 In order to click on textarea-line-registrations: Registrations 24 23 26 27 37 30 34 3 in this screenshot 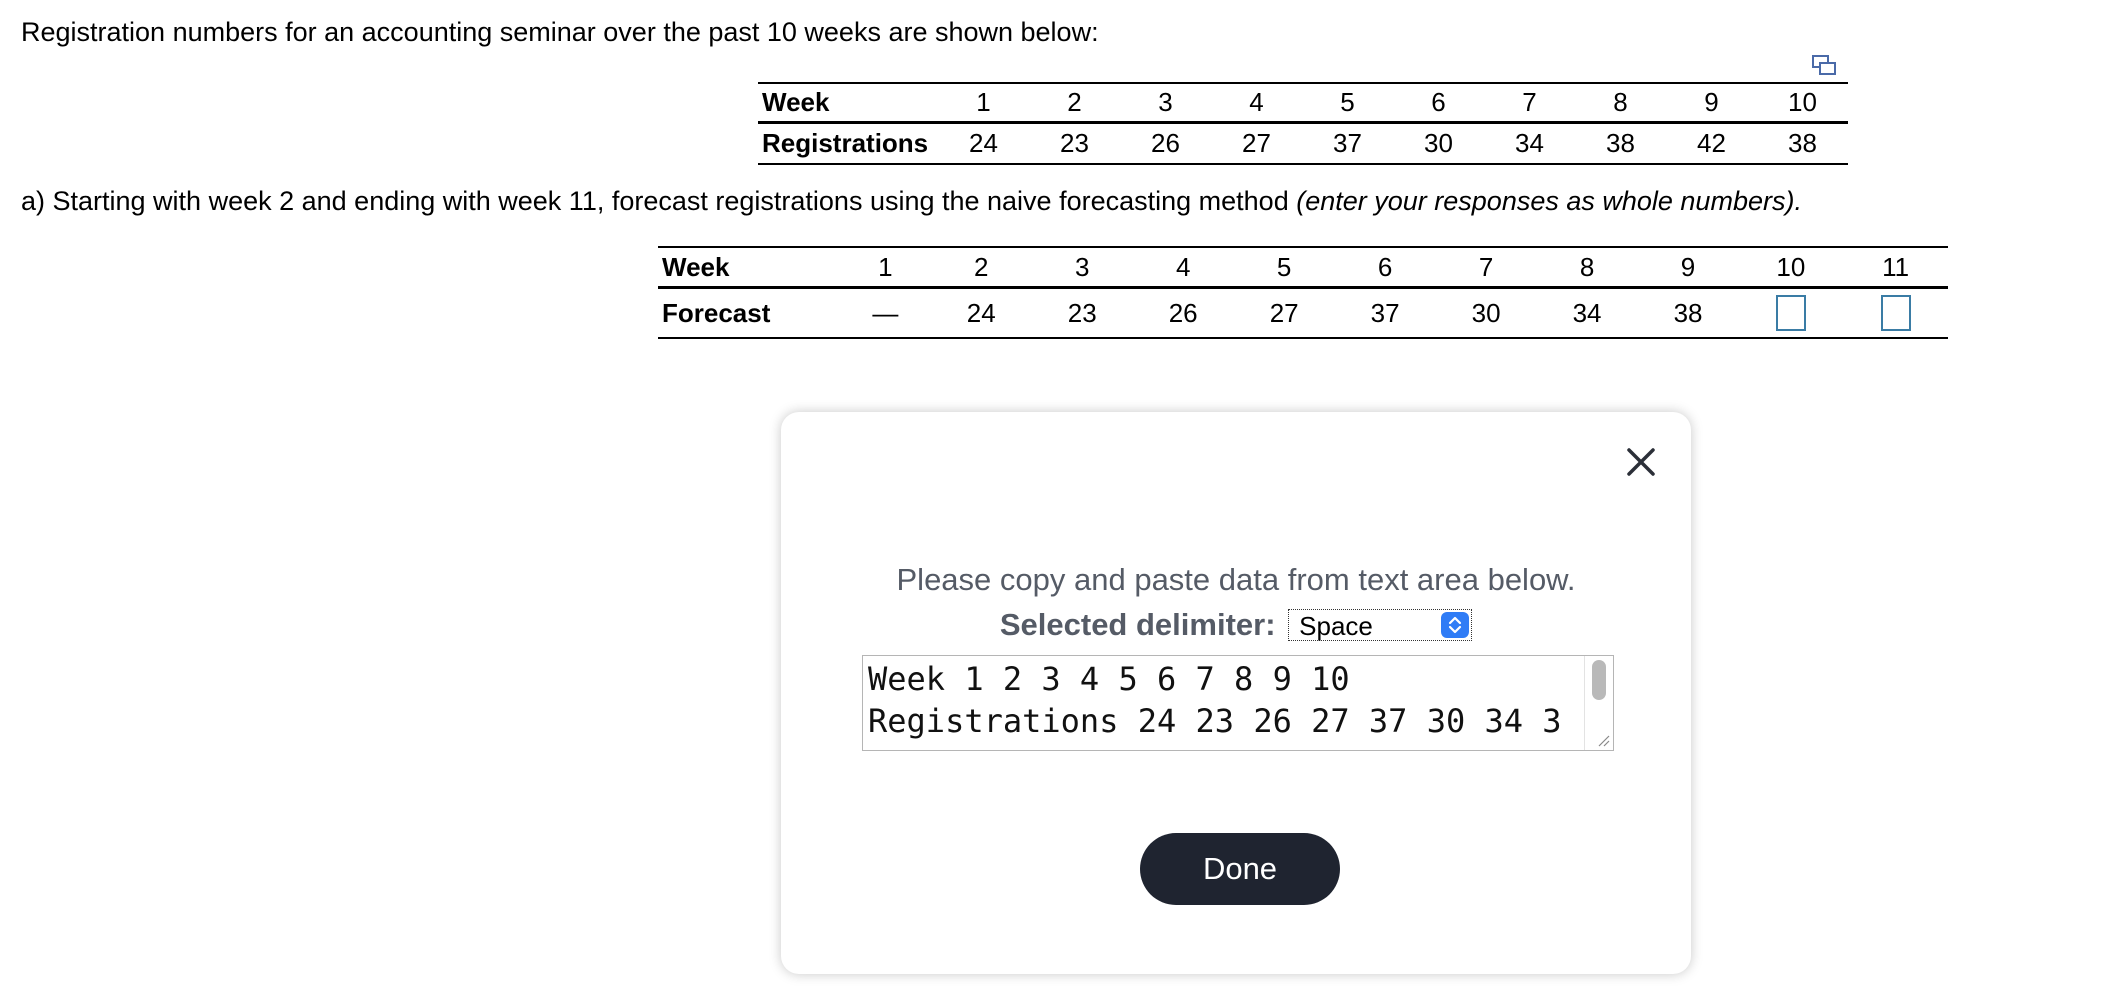, I will do `click(1215, 721)`.